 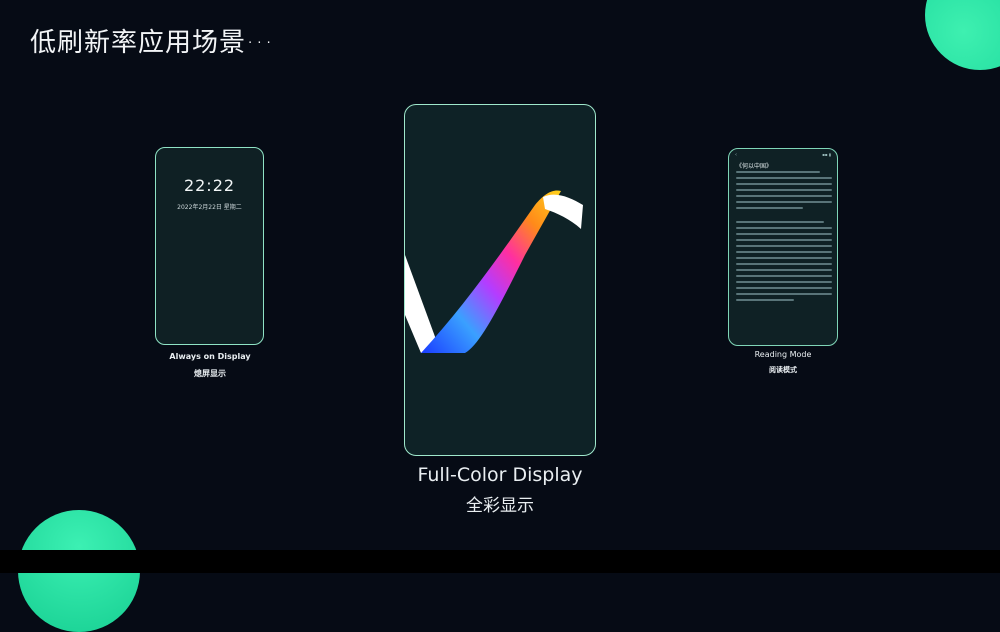 I want to click on status-icons: ▪▪ ▮, so click(x=826, y=154).